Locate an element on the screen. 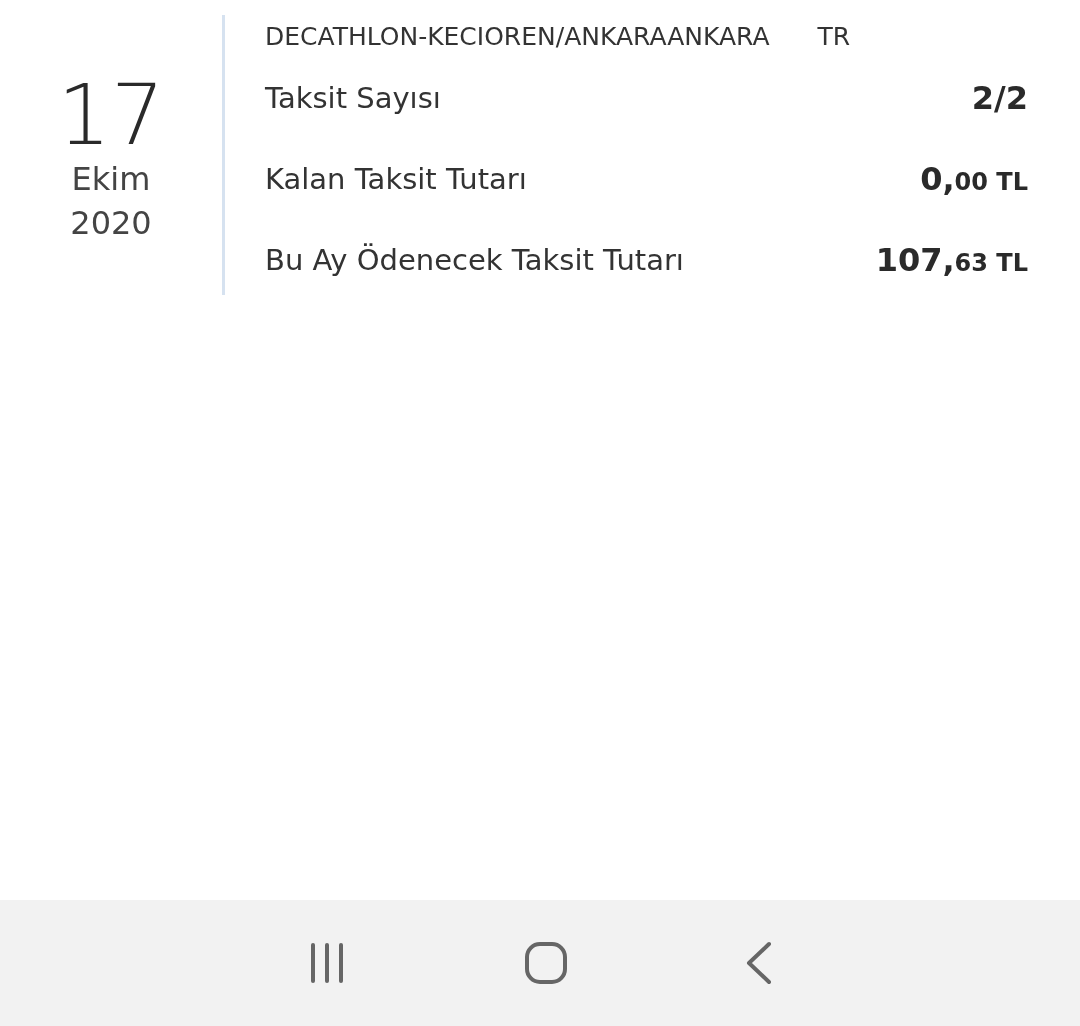 This screenshot has height=1026, width=1080. merchant-country: TR is located at coordinates (834, 36).